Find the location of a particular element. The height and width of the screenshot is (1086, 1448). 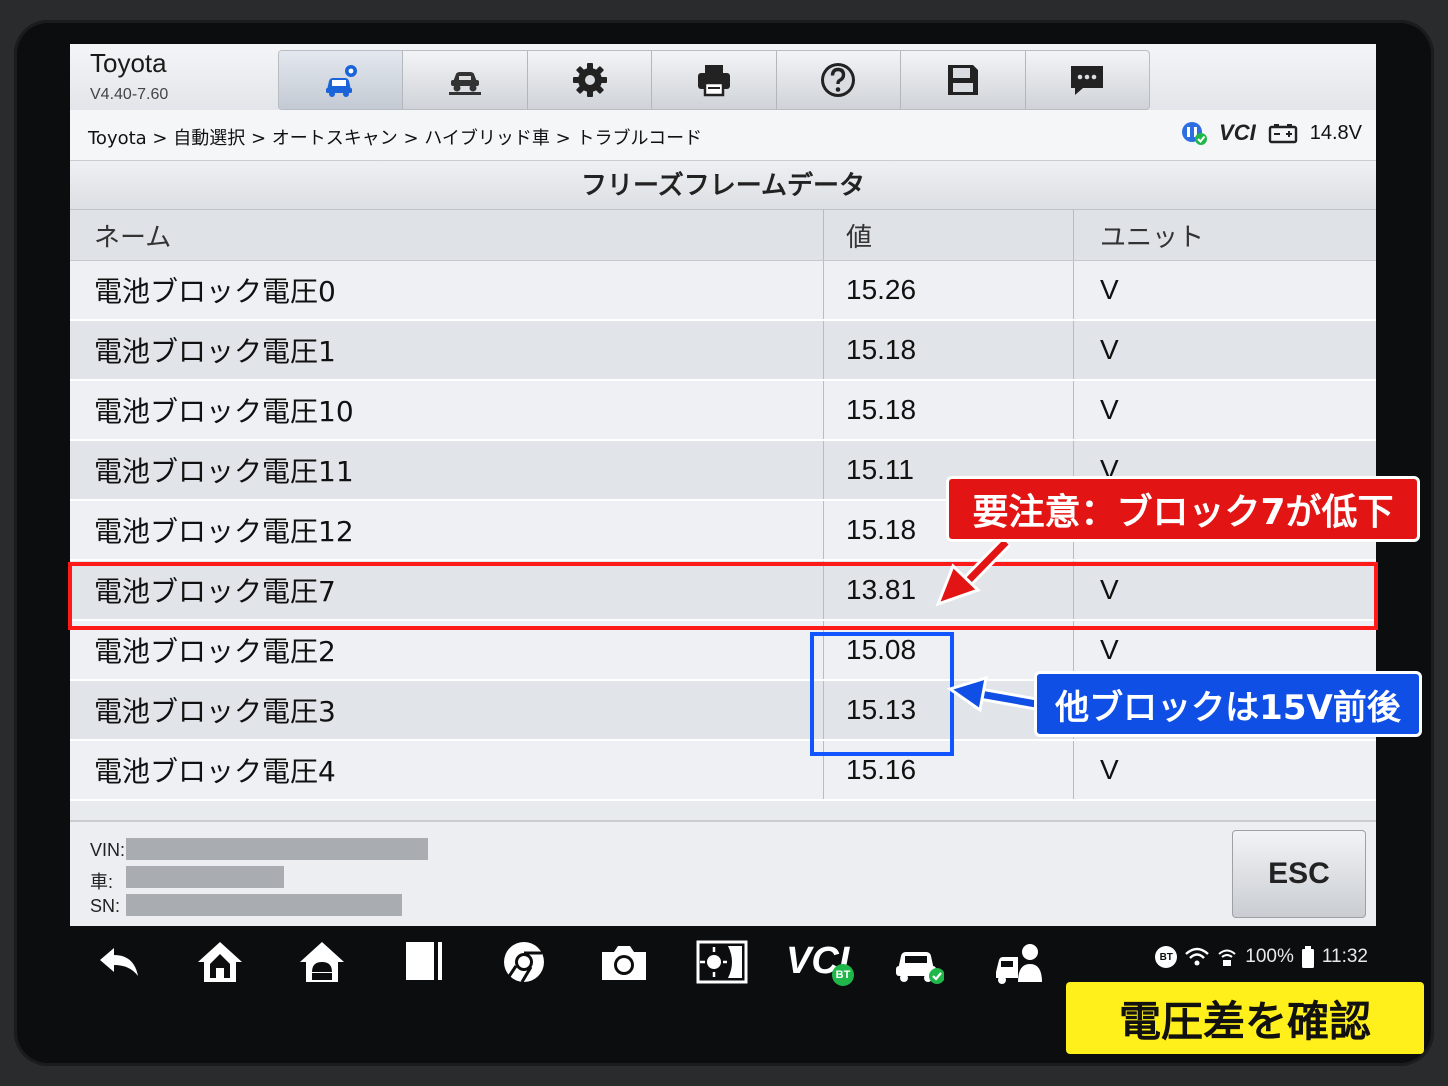

gear-icon is located at coordinates (589, 80).